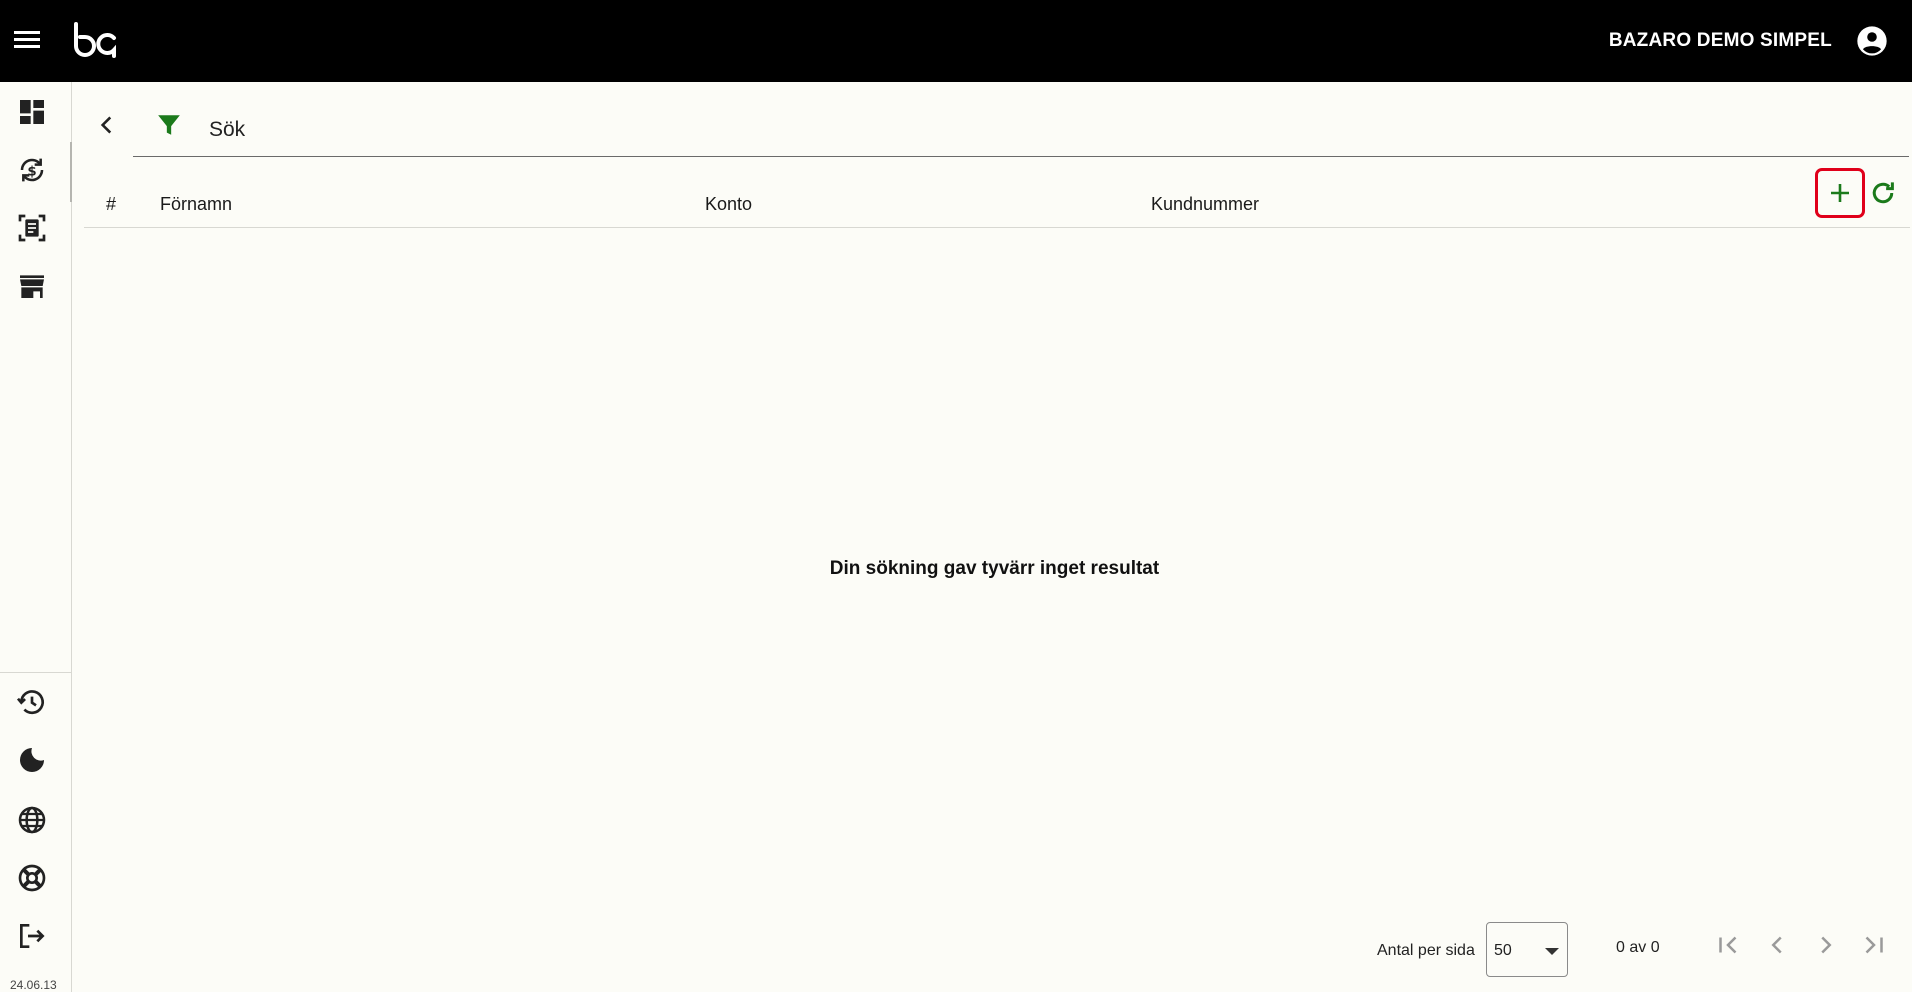  I want to click on dark-mode-icon, so click(32, 760).